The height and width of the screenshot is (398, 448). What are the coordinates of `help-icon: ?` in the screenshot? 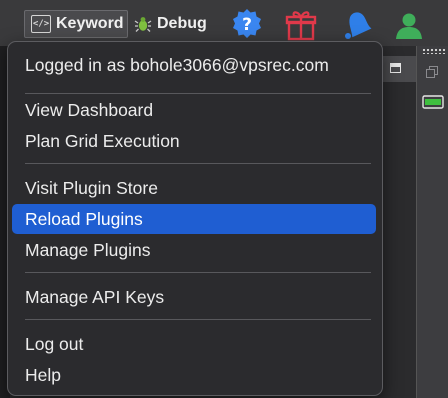 It's located at (247, 25).